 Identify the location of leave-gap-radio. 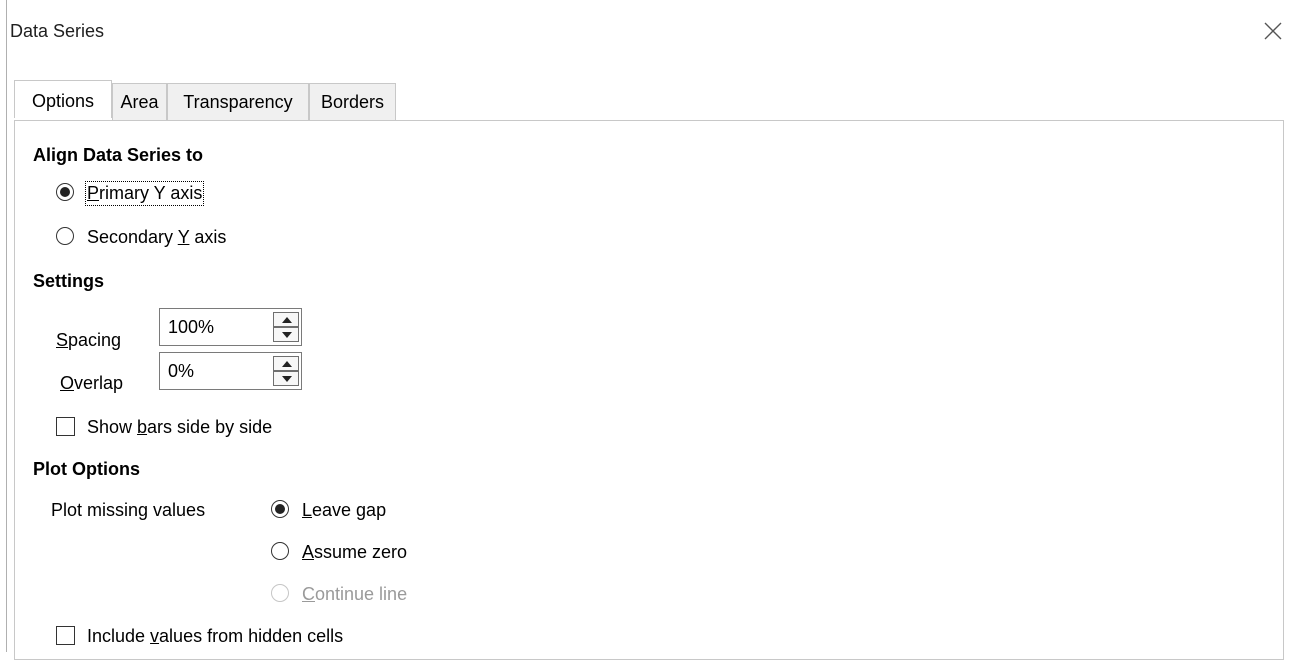
(280, 509).